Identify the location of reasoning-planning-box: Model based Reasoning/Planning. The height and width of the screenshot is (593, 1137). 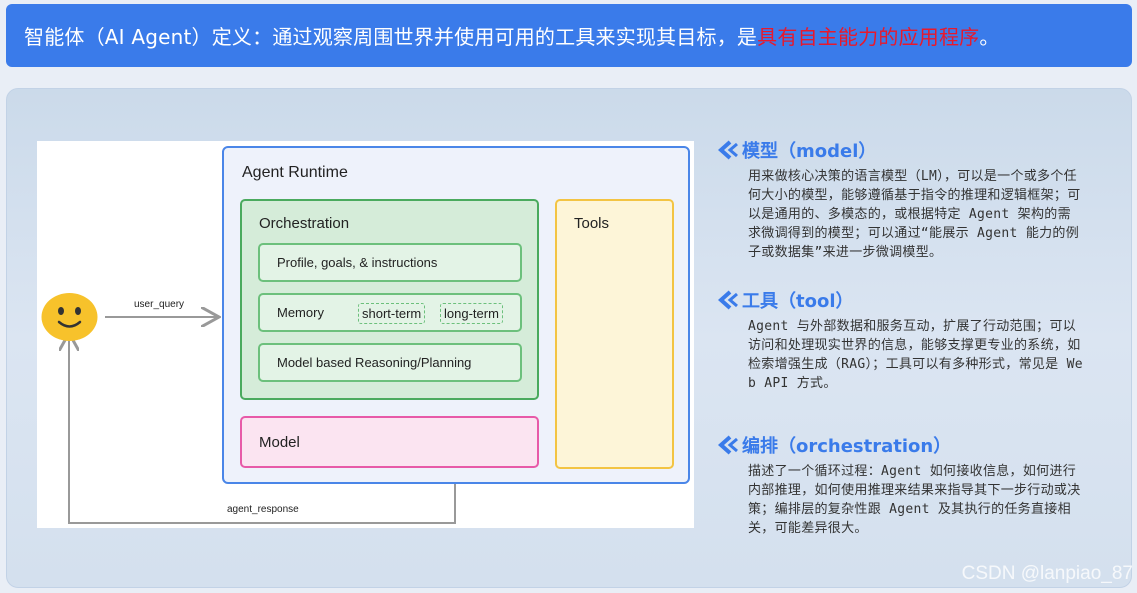
(390, 362).